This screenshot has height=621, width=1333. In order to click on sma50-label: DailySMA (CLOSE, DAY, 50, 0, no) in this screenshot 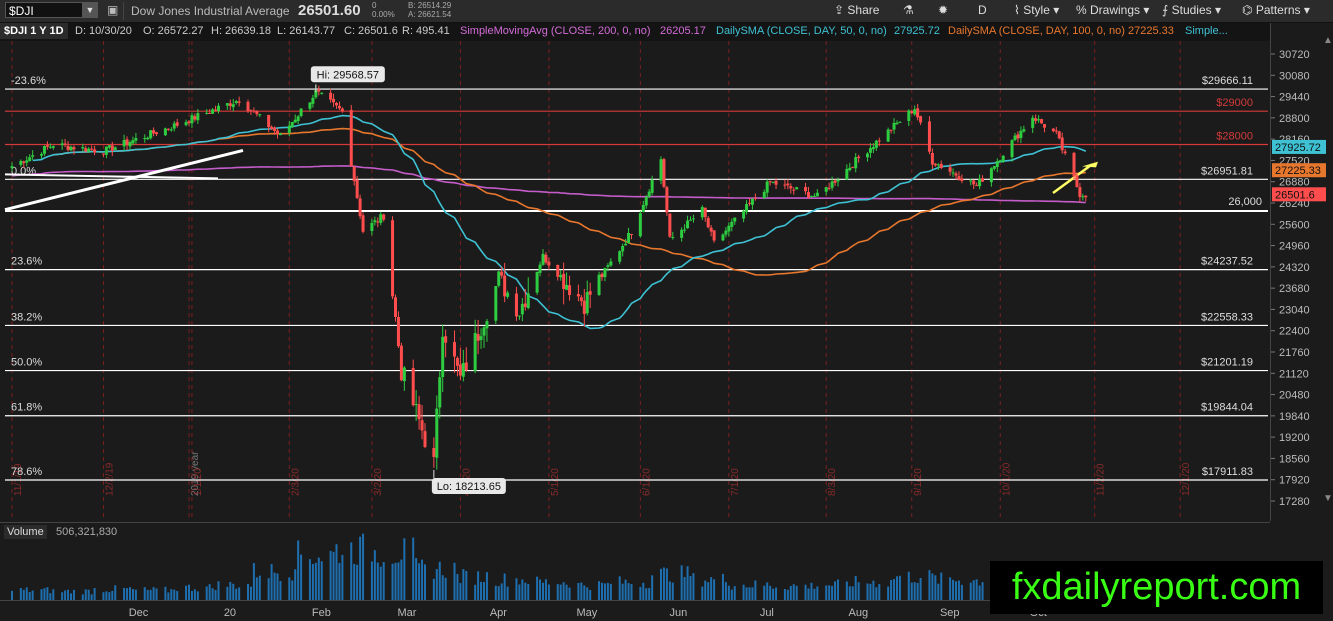, I will do `click(801, 31)`.